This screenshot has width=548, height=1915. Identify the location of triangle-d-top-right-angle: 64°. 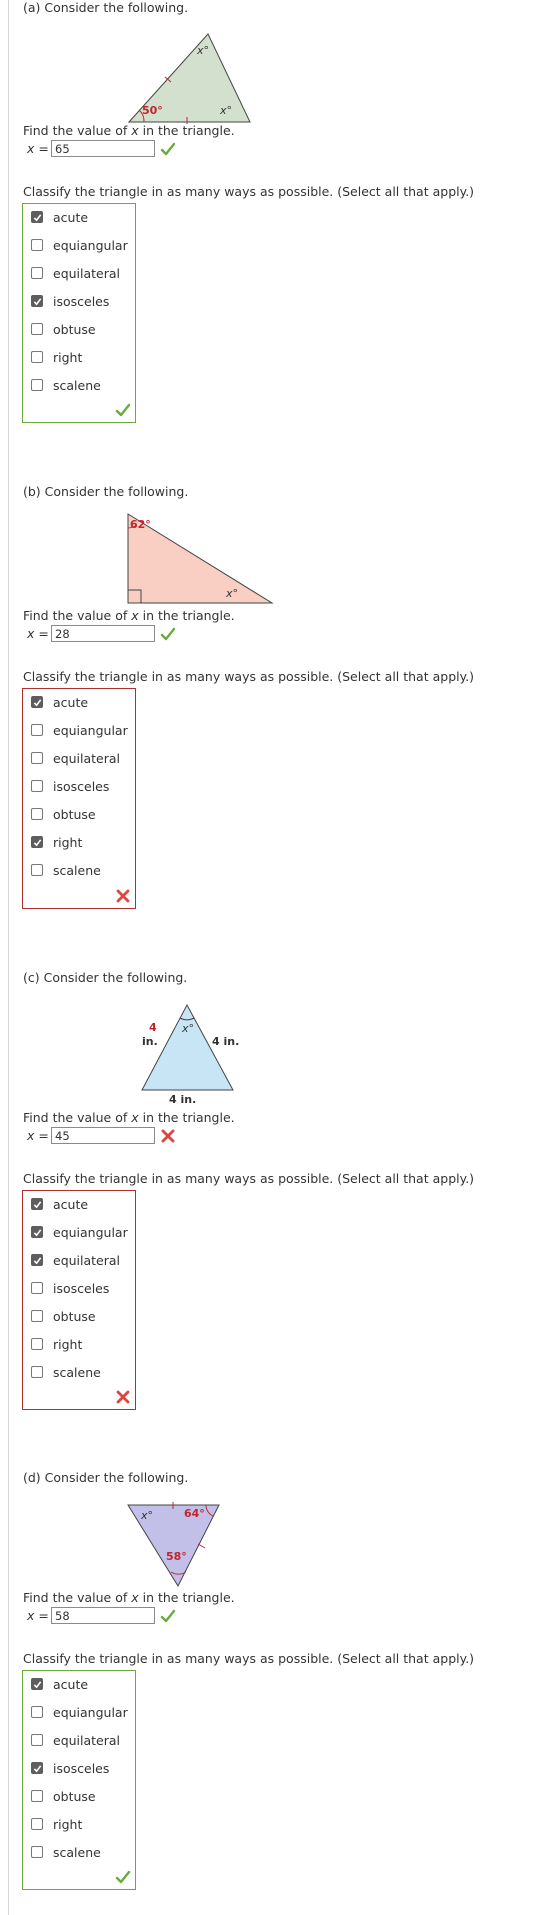
(194, 1513).